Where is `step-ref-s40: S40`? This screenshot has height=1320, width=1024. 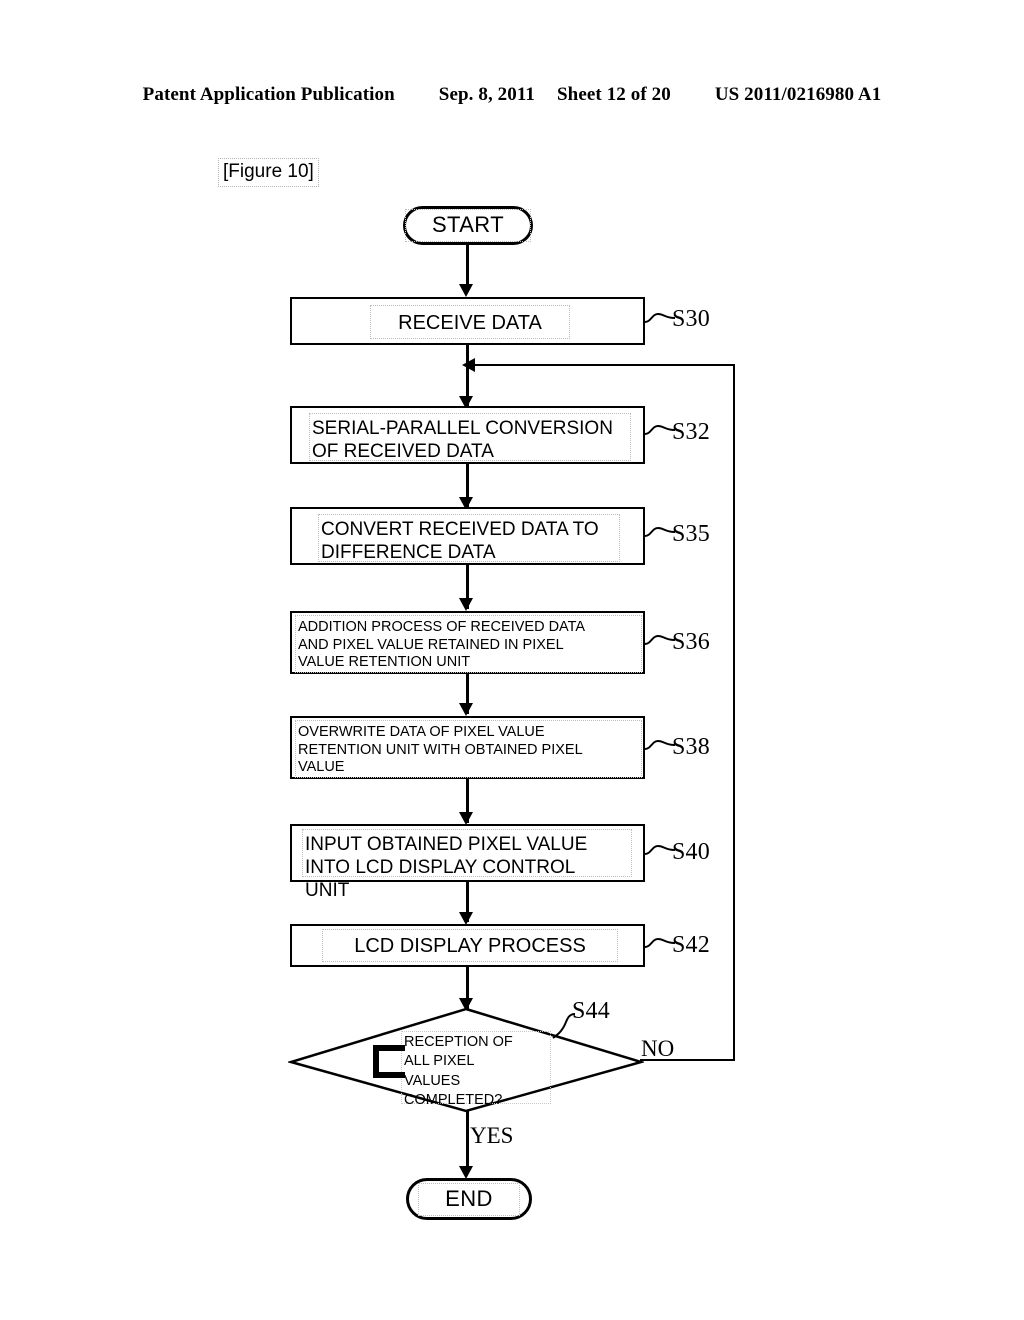
step-ref-s40: S40 is located at coordinates (691, 852).